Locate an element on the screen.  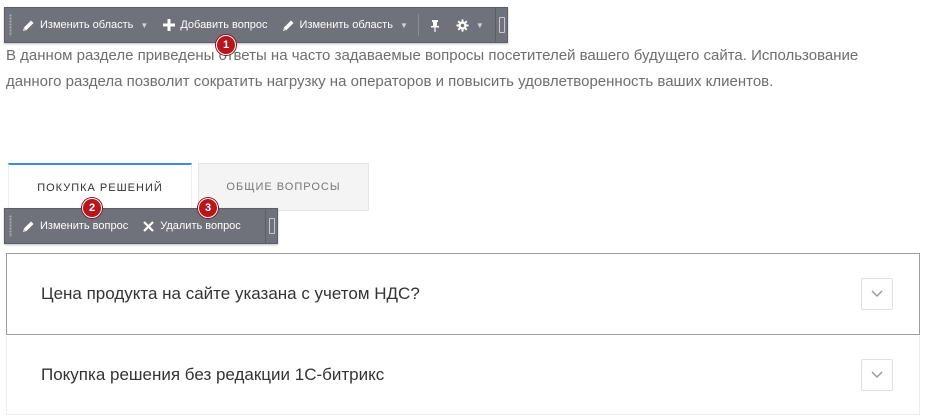
edit-area-label-1: Изменить область is located at coordinates (87, 25).